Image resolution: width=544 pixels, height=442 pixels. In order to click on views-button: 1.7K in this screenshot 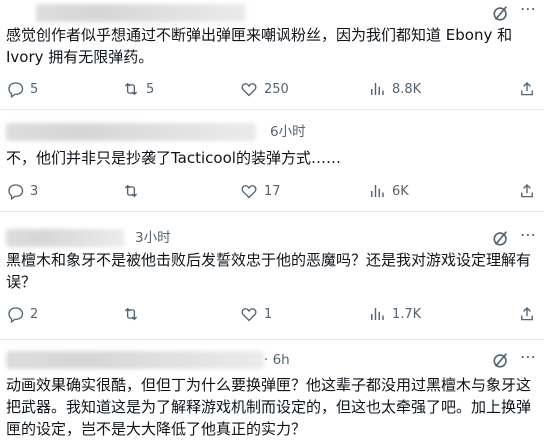, I will do `click(394, 314)`.